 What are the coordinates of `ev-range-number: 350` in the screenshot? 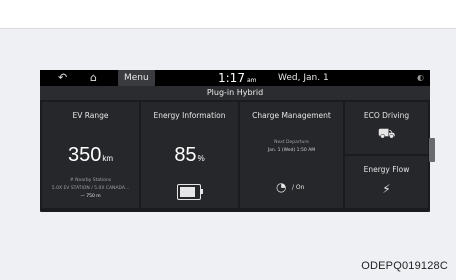 It's located at (84, 155).